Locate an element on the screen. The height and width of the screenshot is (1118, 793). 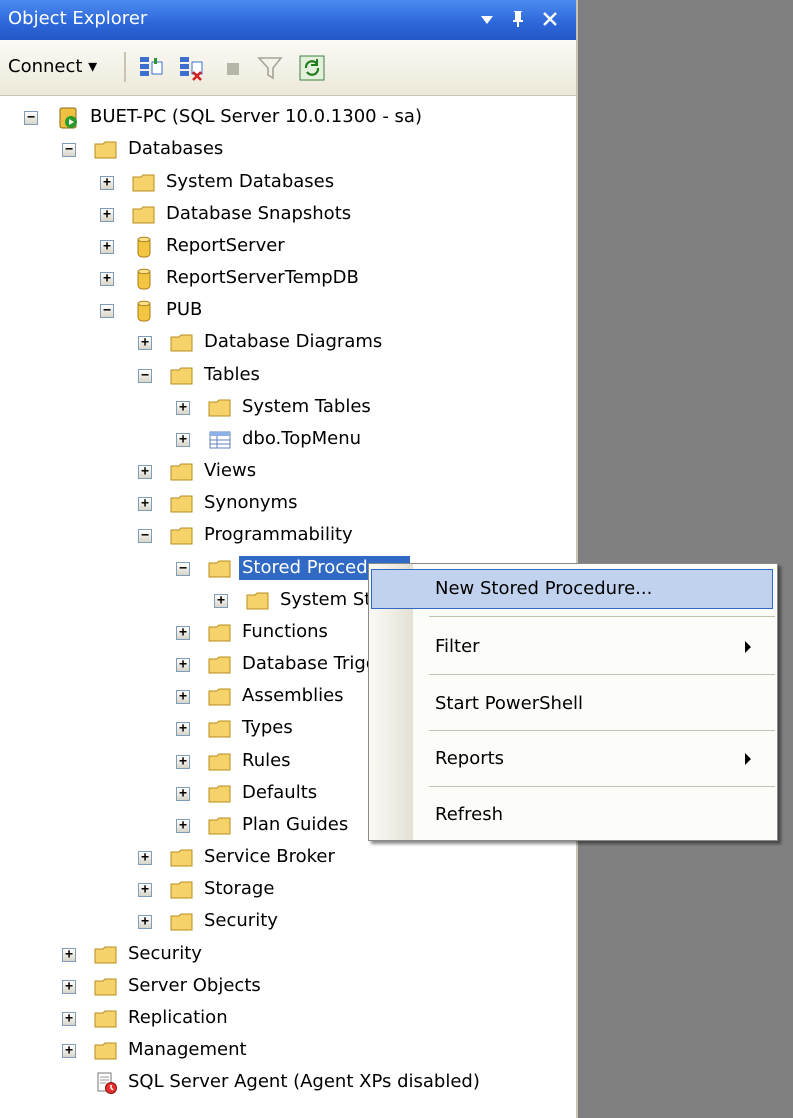
tree-item-label: ReportServerTempDB is located at coordinates (262, 277).